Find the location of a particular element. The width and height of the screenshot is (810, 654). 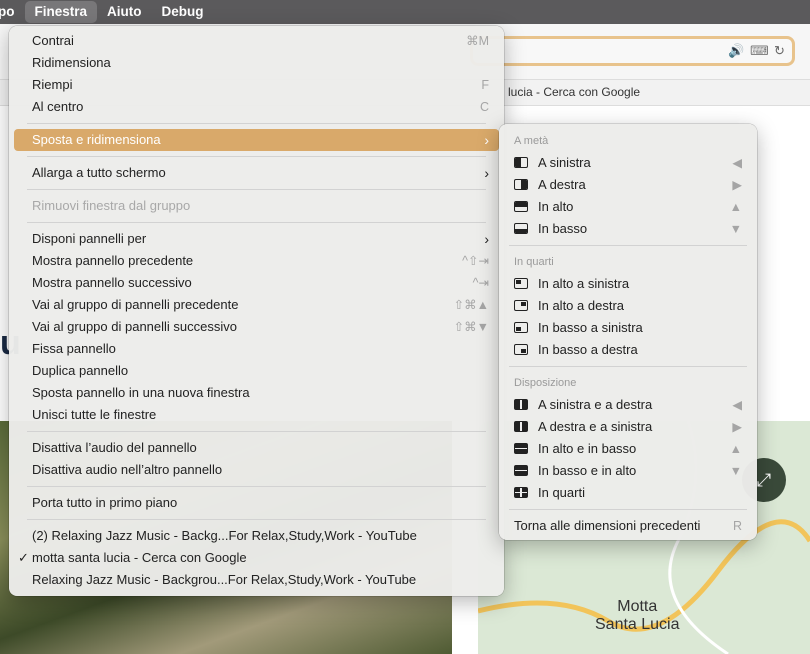

menu-item-gruppo-successivo: Vai al gruppo di pannelli successivo ⇧⌘▼ is located at coordinates (256, 327).